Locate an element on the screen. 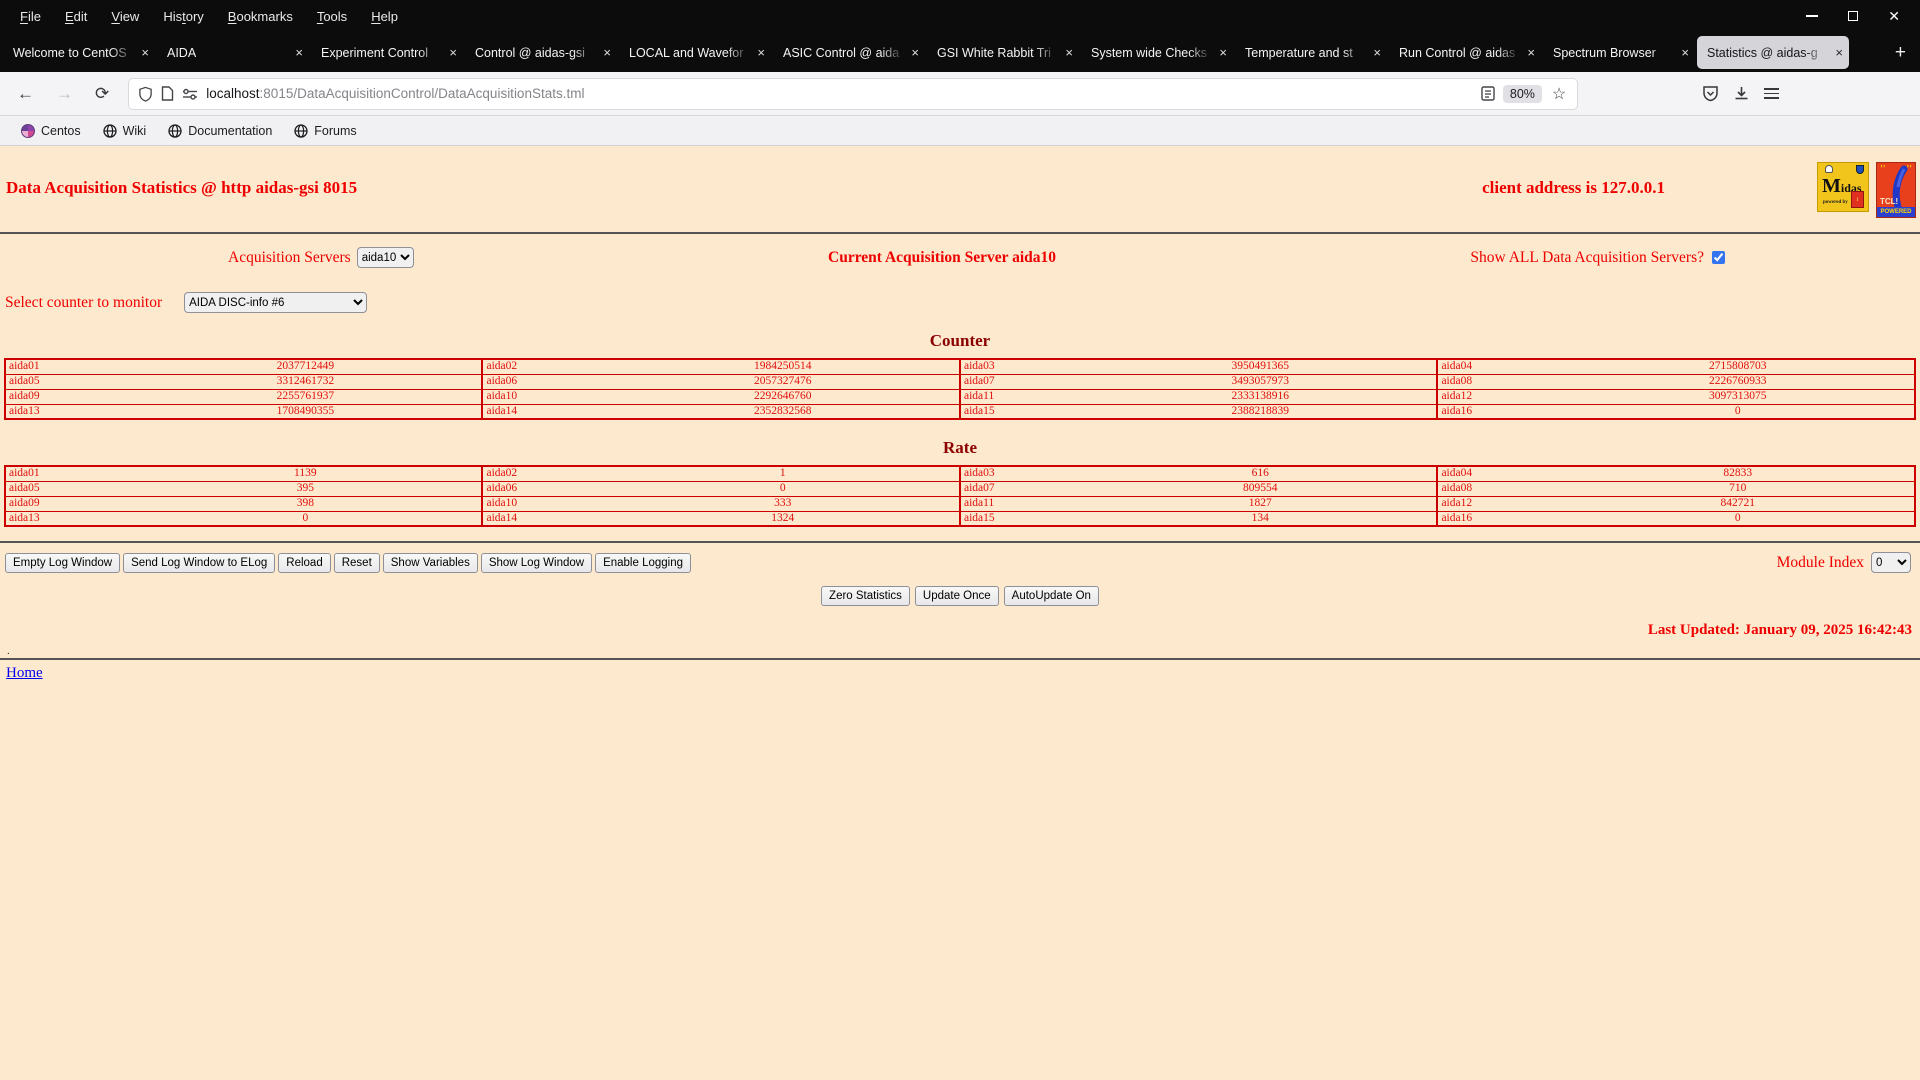  browser-tab: Run Control @ aidas × is located at coordinates (1465, 52).